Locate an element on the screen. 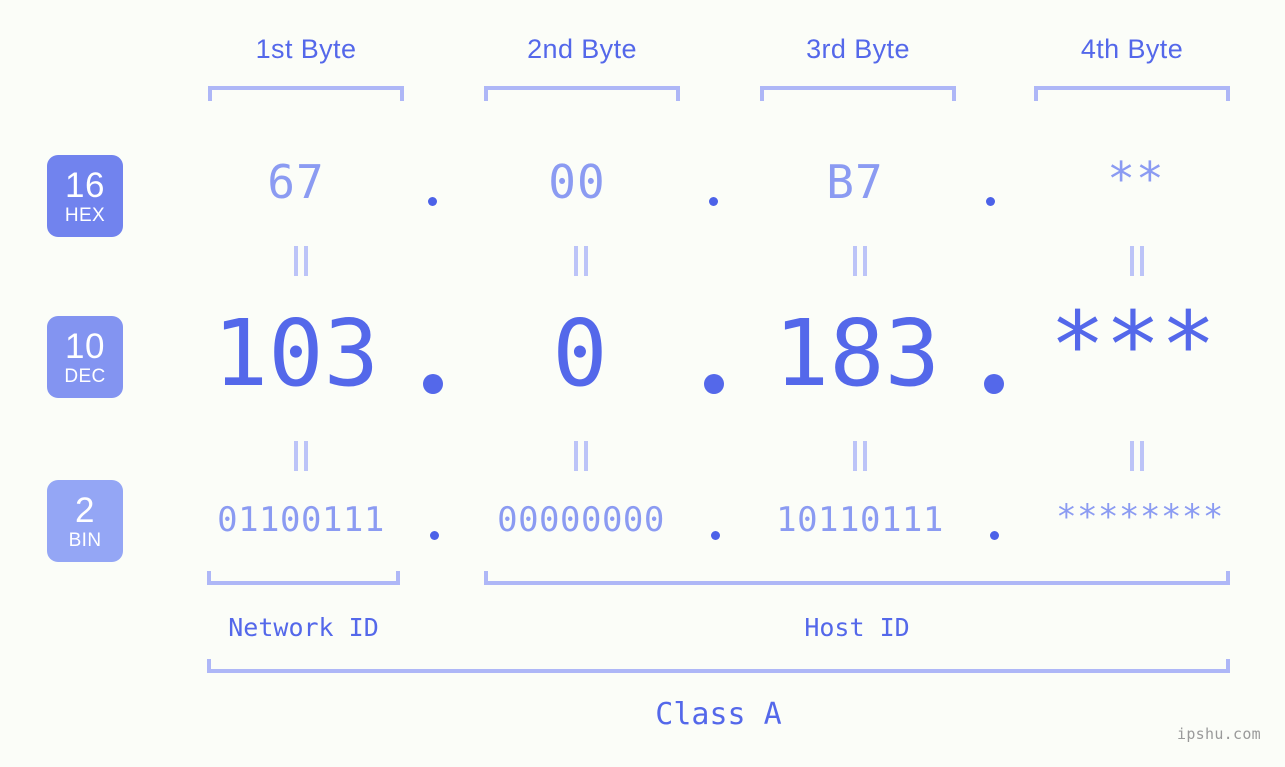  radix-badge-bin: 2 BIN is located at coordinates (85, 521).